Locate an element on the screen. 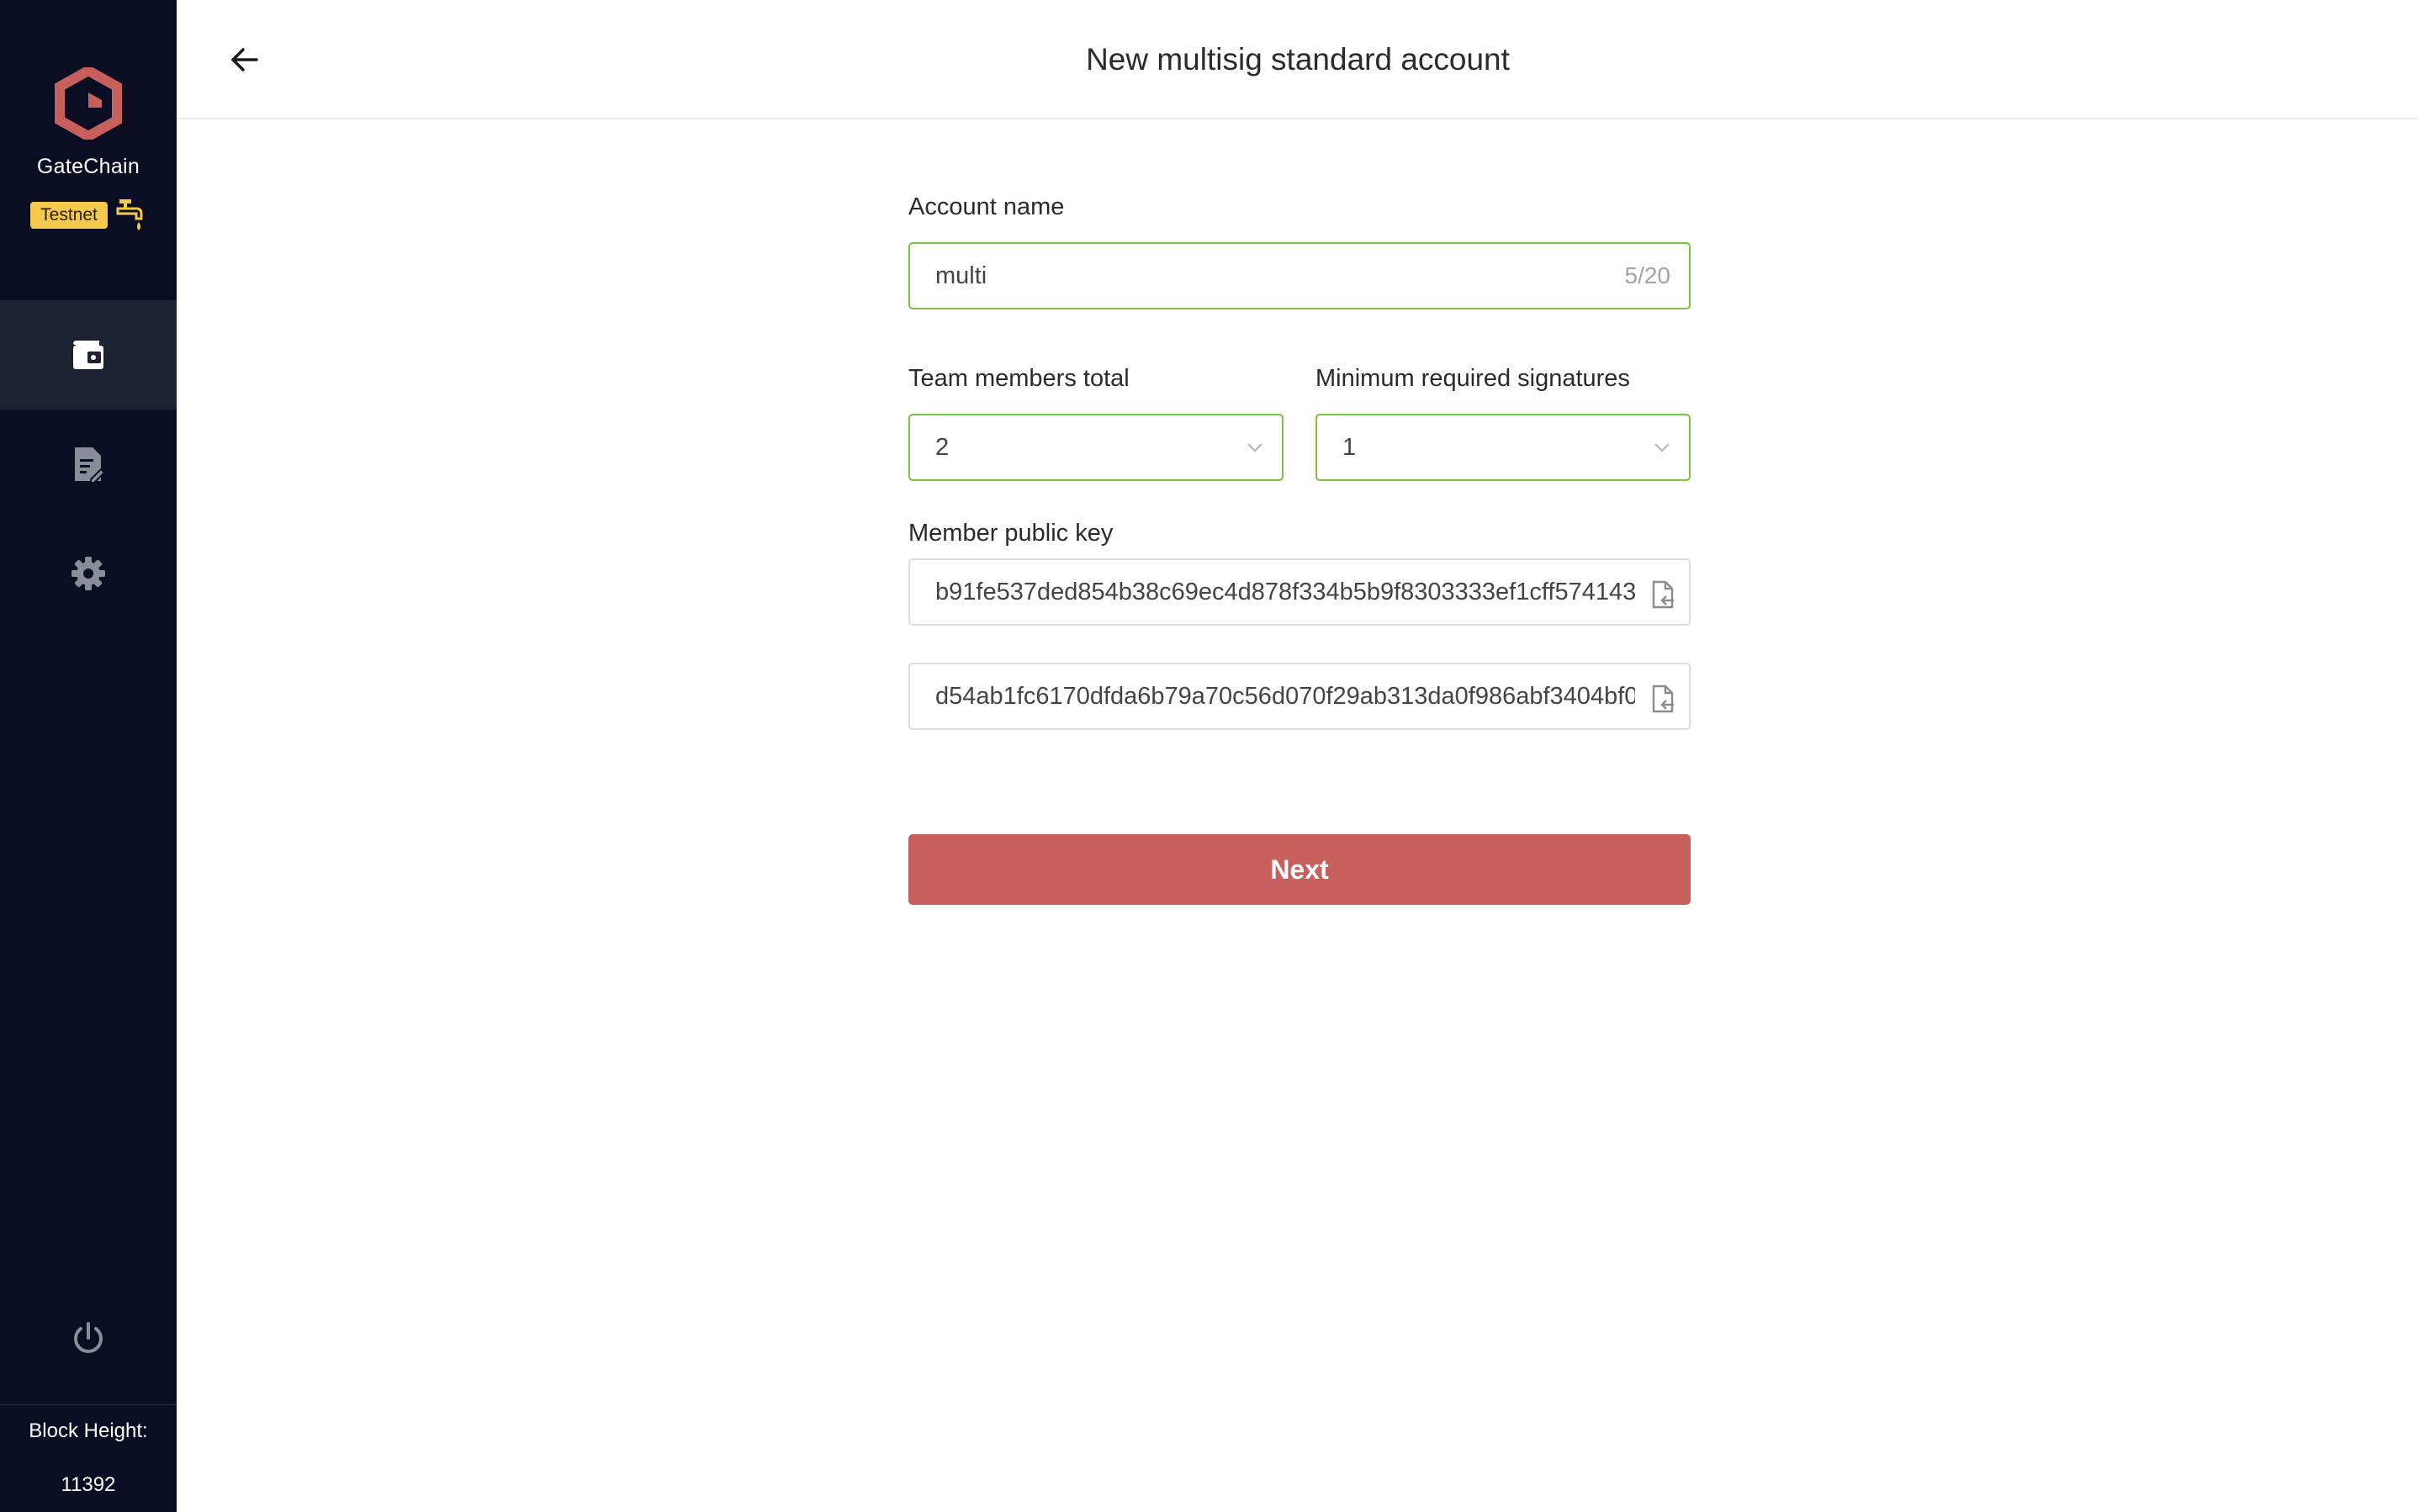 This screenshot has width=2419, height=1512. arrow-left-icon is located at coordinates (244, 59).